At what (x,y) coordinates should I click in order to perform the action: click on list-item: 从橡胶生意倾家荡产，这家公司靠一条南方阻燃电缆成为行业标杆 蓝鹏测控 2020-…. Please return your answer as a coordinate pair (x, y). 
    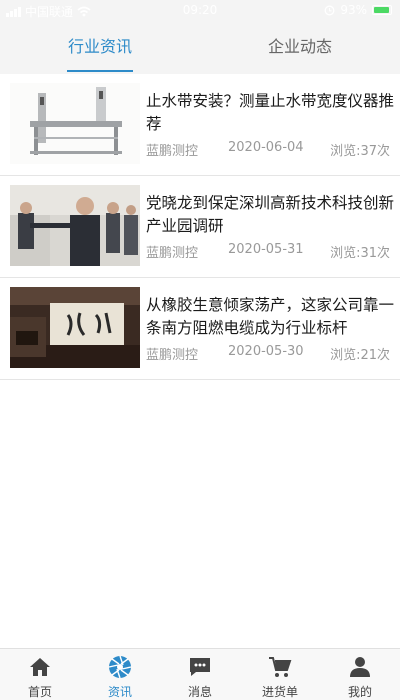
    Looking at the image, I should click on (200, 329).